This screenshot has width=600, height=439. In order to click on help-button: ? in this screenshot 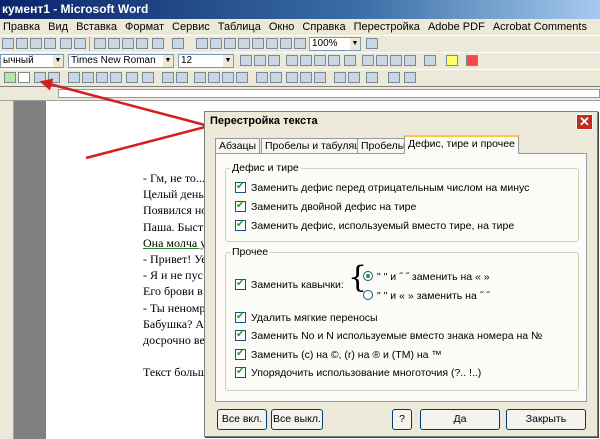, I will do `click(402, 419)`.